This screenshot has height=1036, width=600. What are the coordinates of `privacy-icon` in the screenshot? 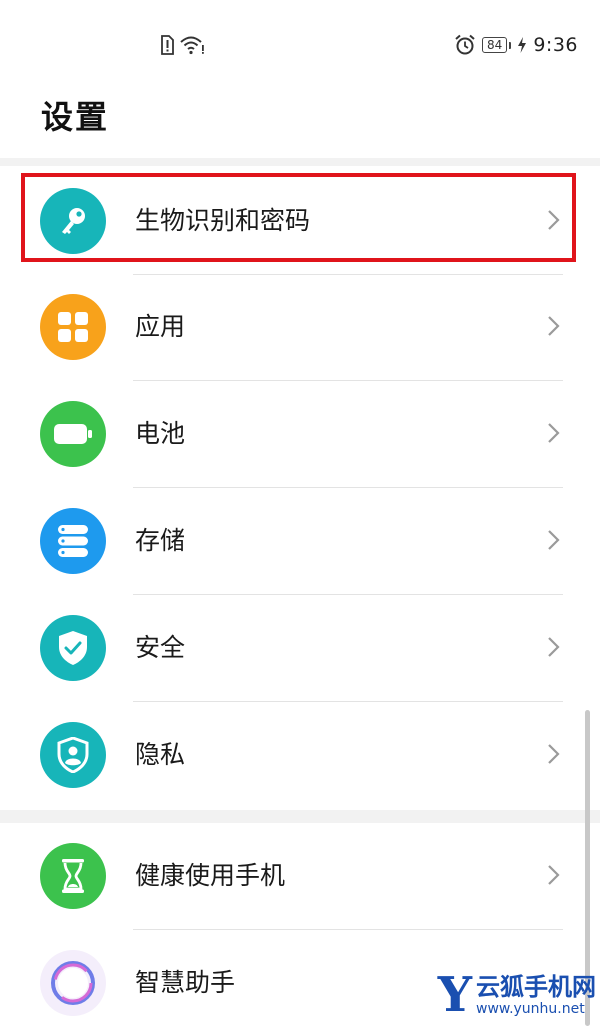 It's located at (73, 755).